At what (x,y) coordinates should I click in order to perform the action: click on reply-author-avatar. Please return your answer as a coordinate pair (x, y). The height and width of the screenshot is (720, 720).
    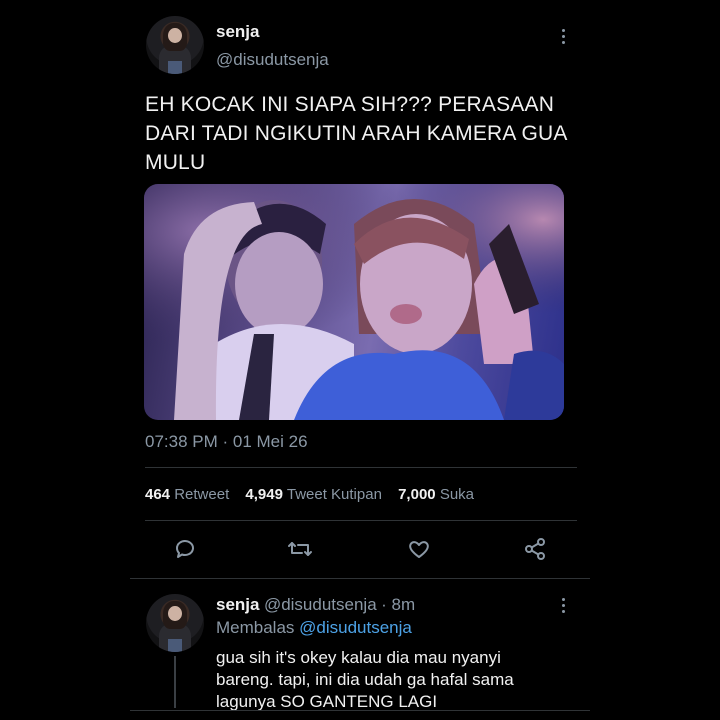
    Looking at the image, I should click on (175, 623).